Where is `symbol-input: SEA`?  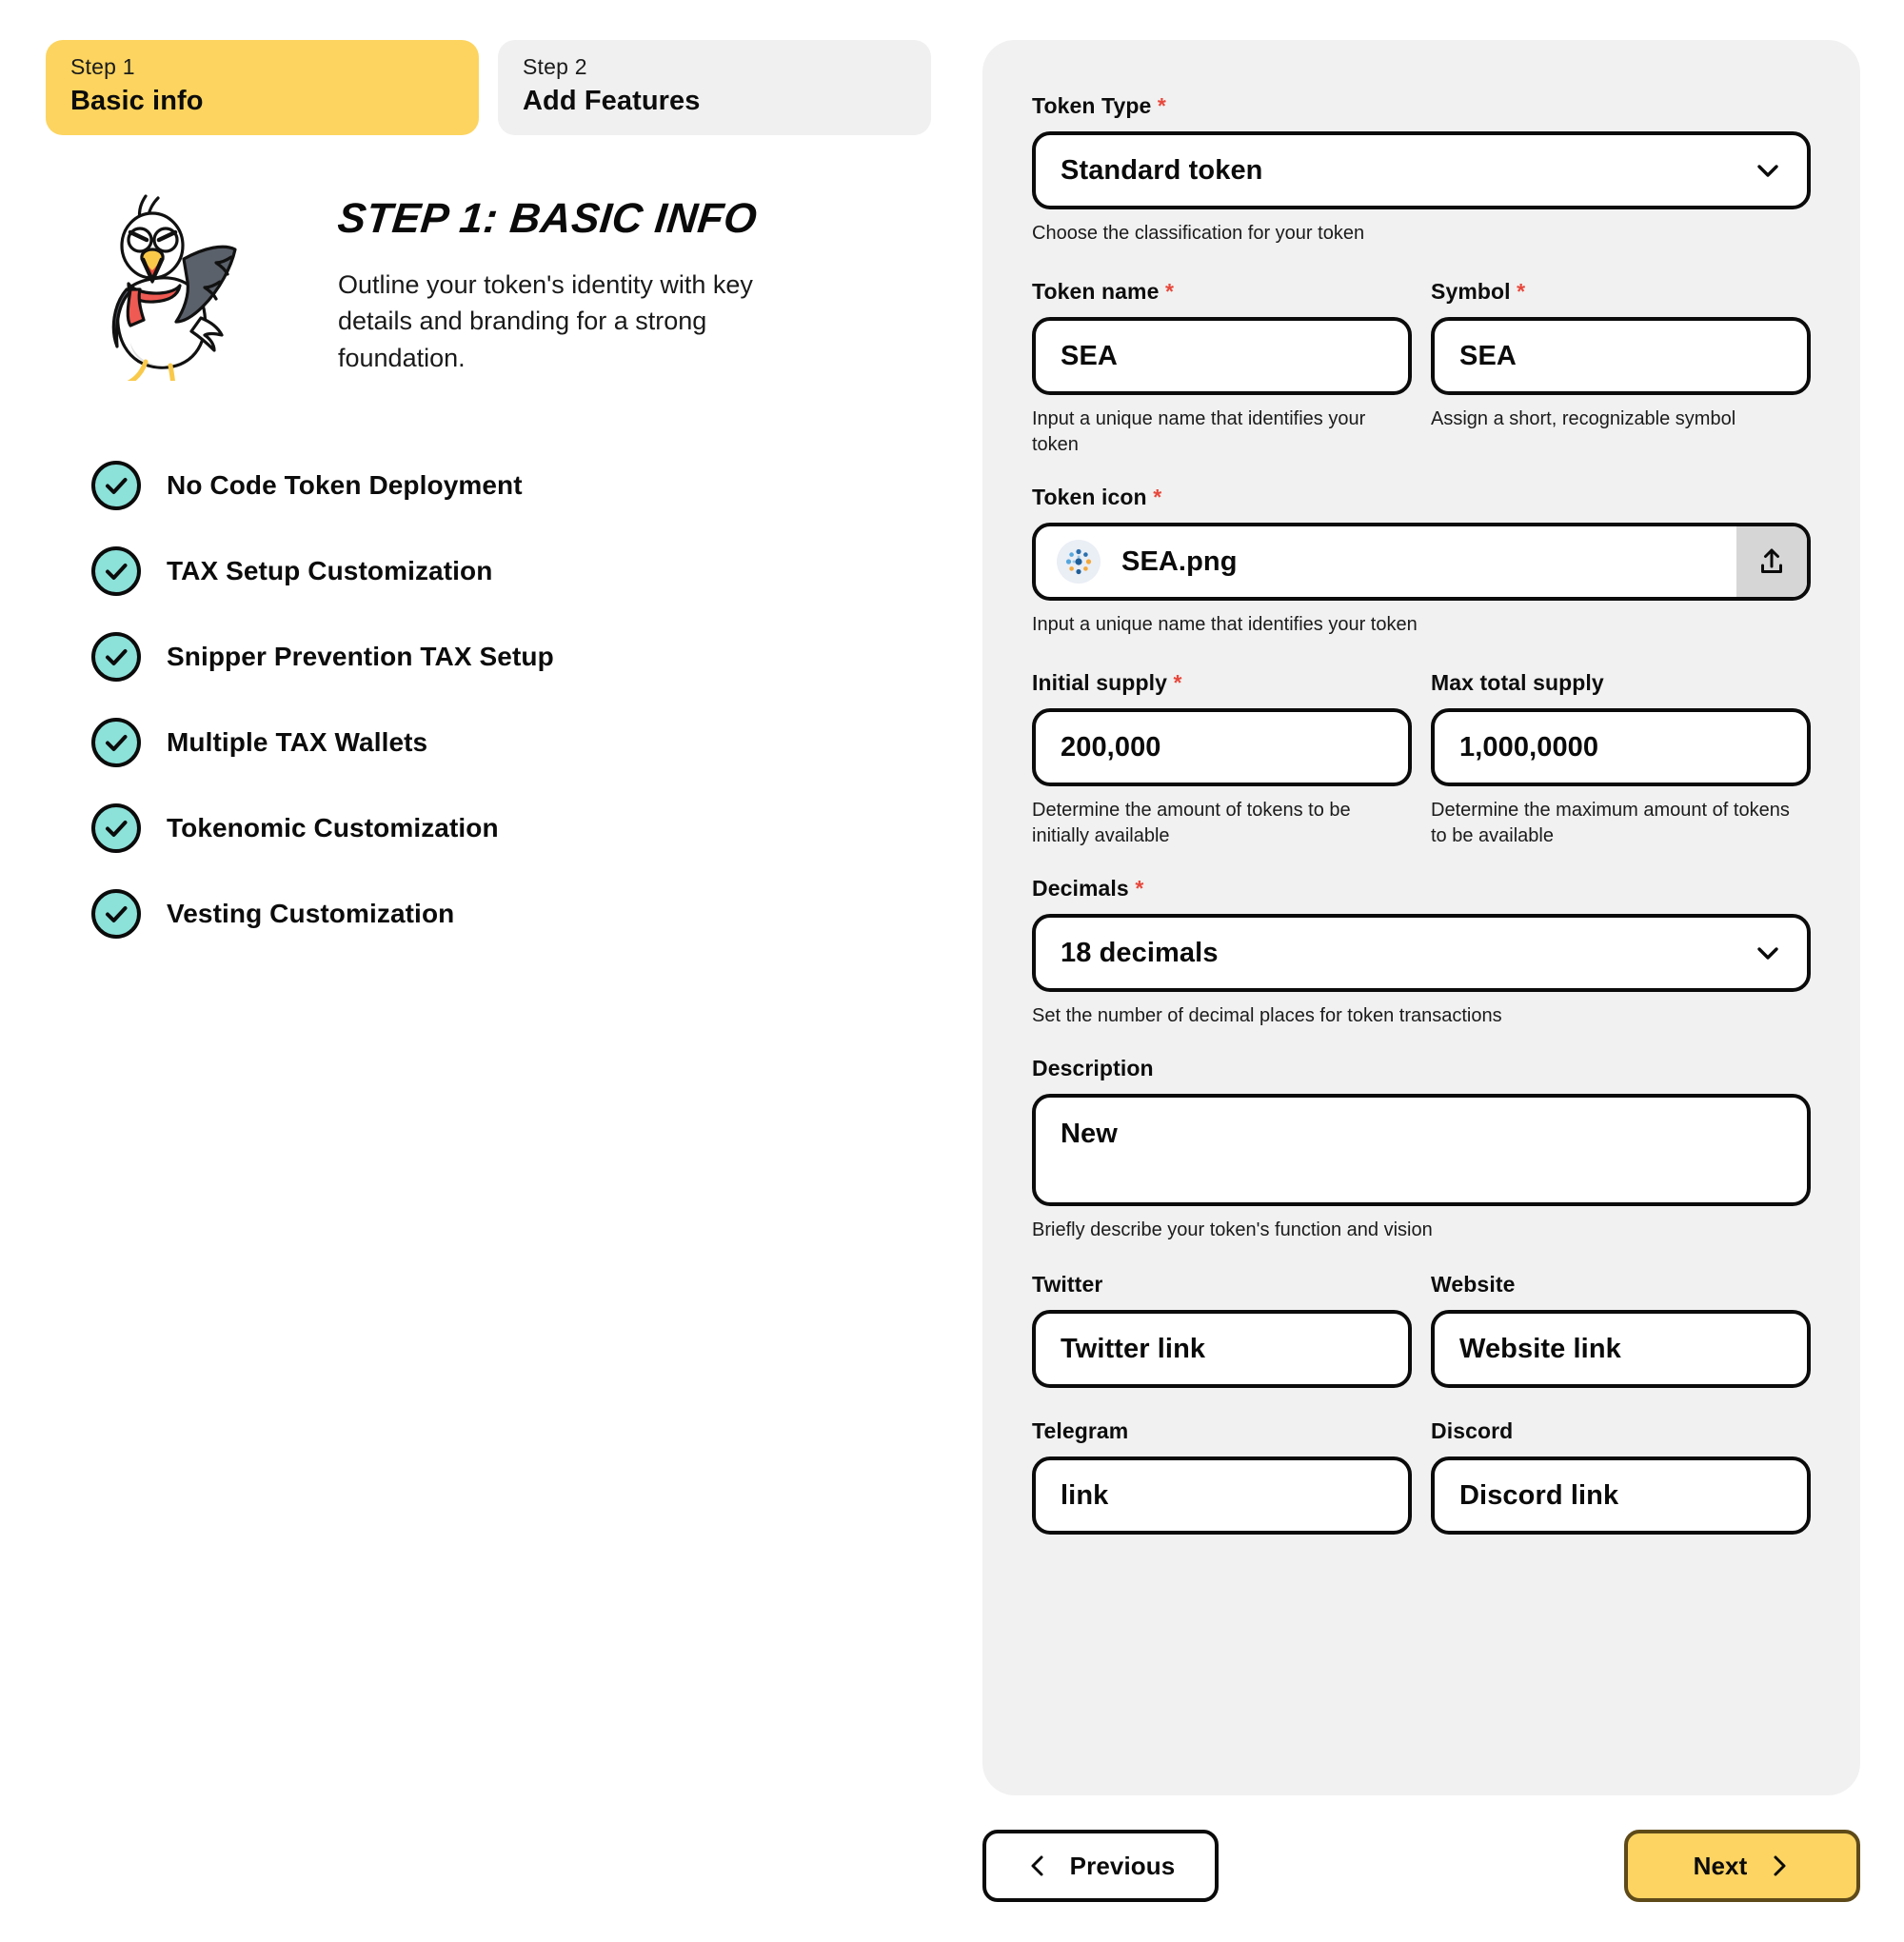 symbol-input: SEA is located at coordinates (1621, 356).